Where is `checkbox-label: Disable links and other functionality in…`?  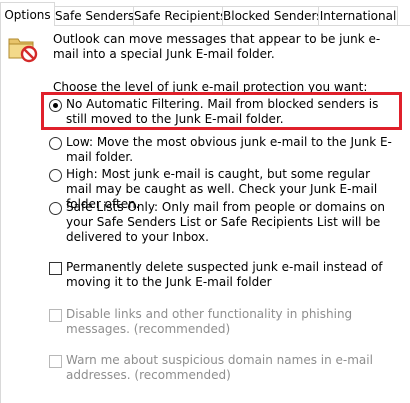
checkbox-label: Disable links and other functionality in… is located at coordinates (209, 321).